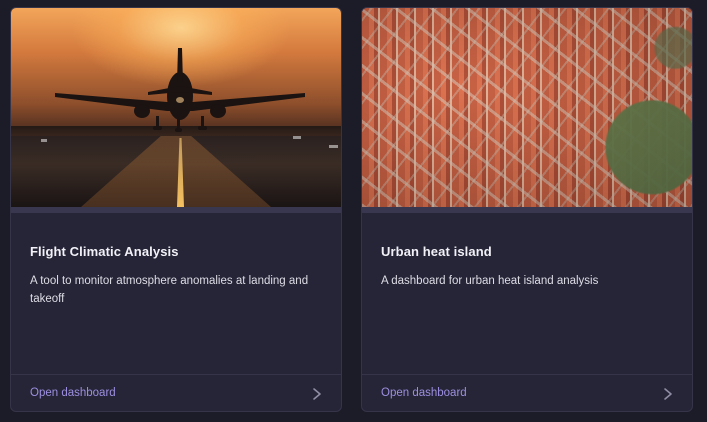 The image size is (707, 422). I want to click on airplane-icon, so click(189, 98).